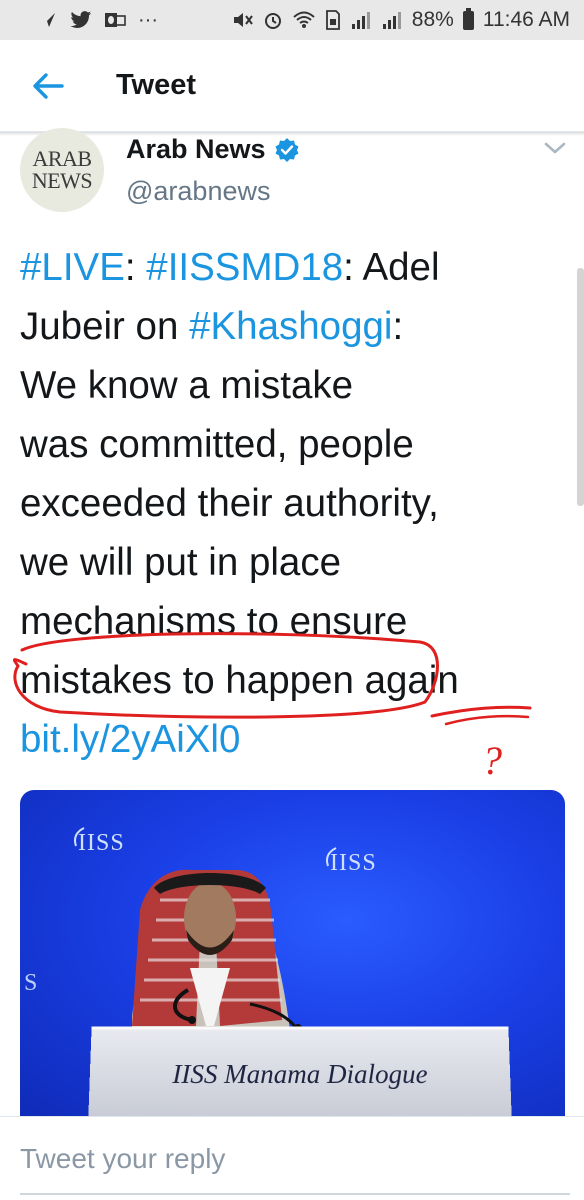 This screenshot has width=584, height=1200. Describe the element at coordinates (468, 18) in the screenshot. I see `battery-icon` at that location.